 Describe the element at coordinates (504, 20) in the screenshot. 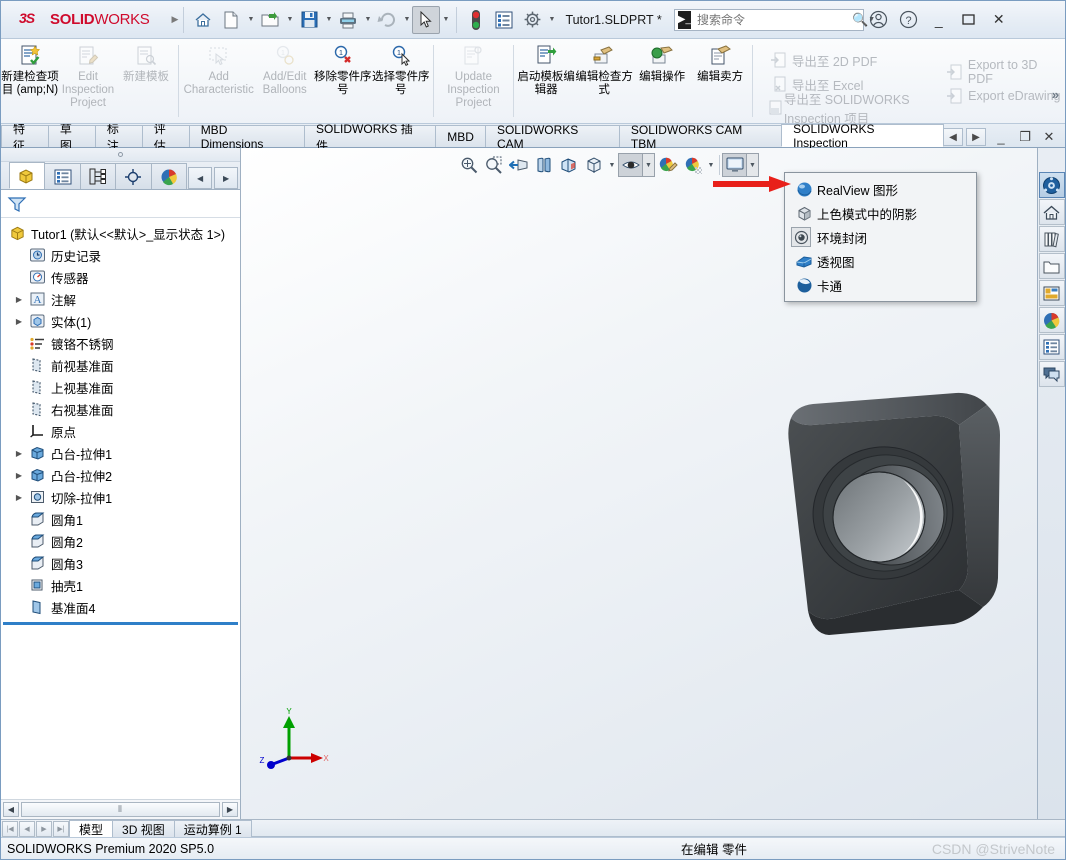

I see `display-manager-button` at that location.